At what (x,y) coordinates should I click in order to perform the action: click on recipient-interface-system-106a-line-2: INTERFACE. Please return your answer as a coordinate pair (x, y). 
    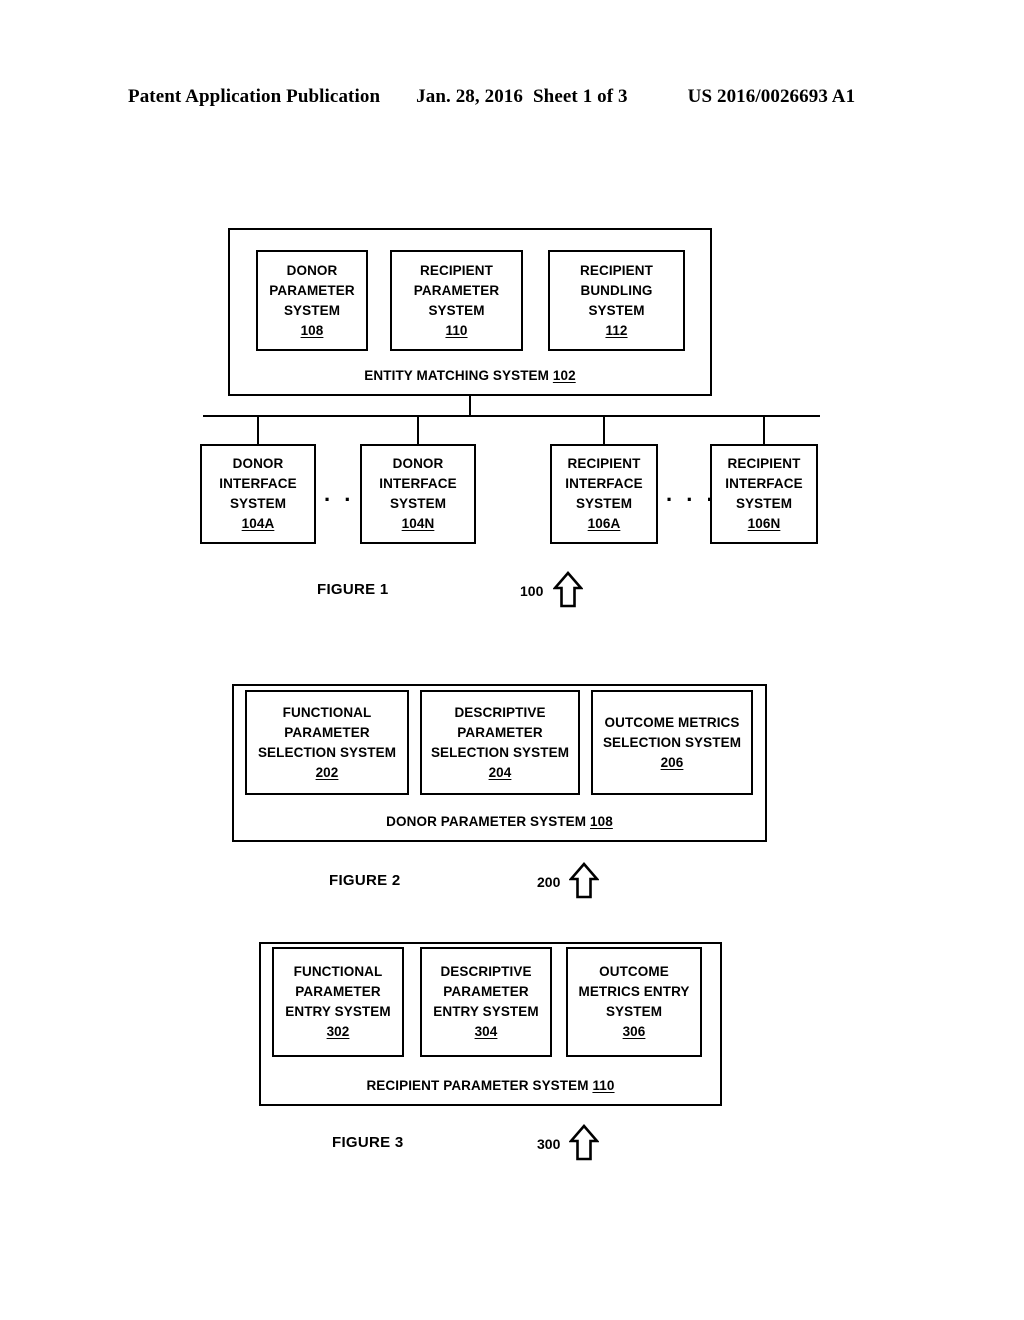
    Looking at the image, I should click on (604, 483).